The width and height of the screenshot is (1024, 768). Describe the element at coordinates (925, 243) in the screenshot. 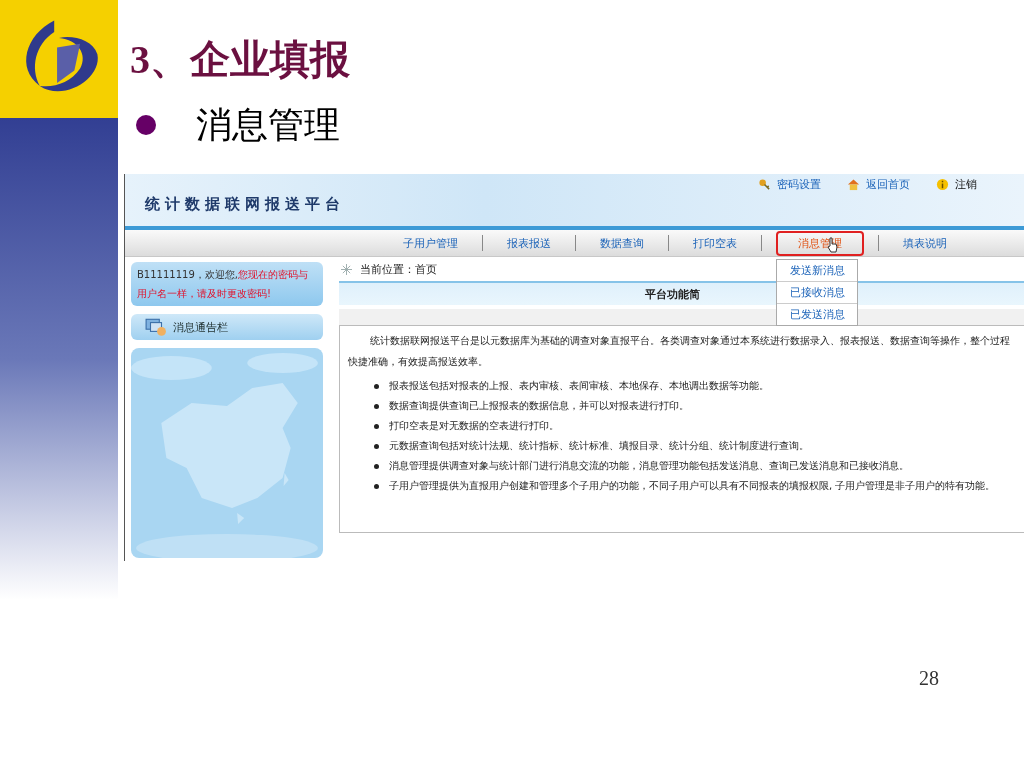

I see `nav-tab: 填表说明` at that location.